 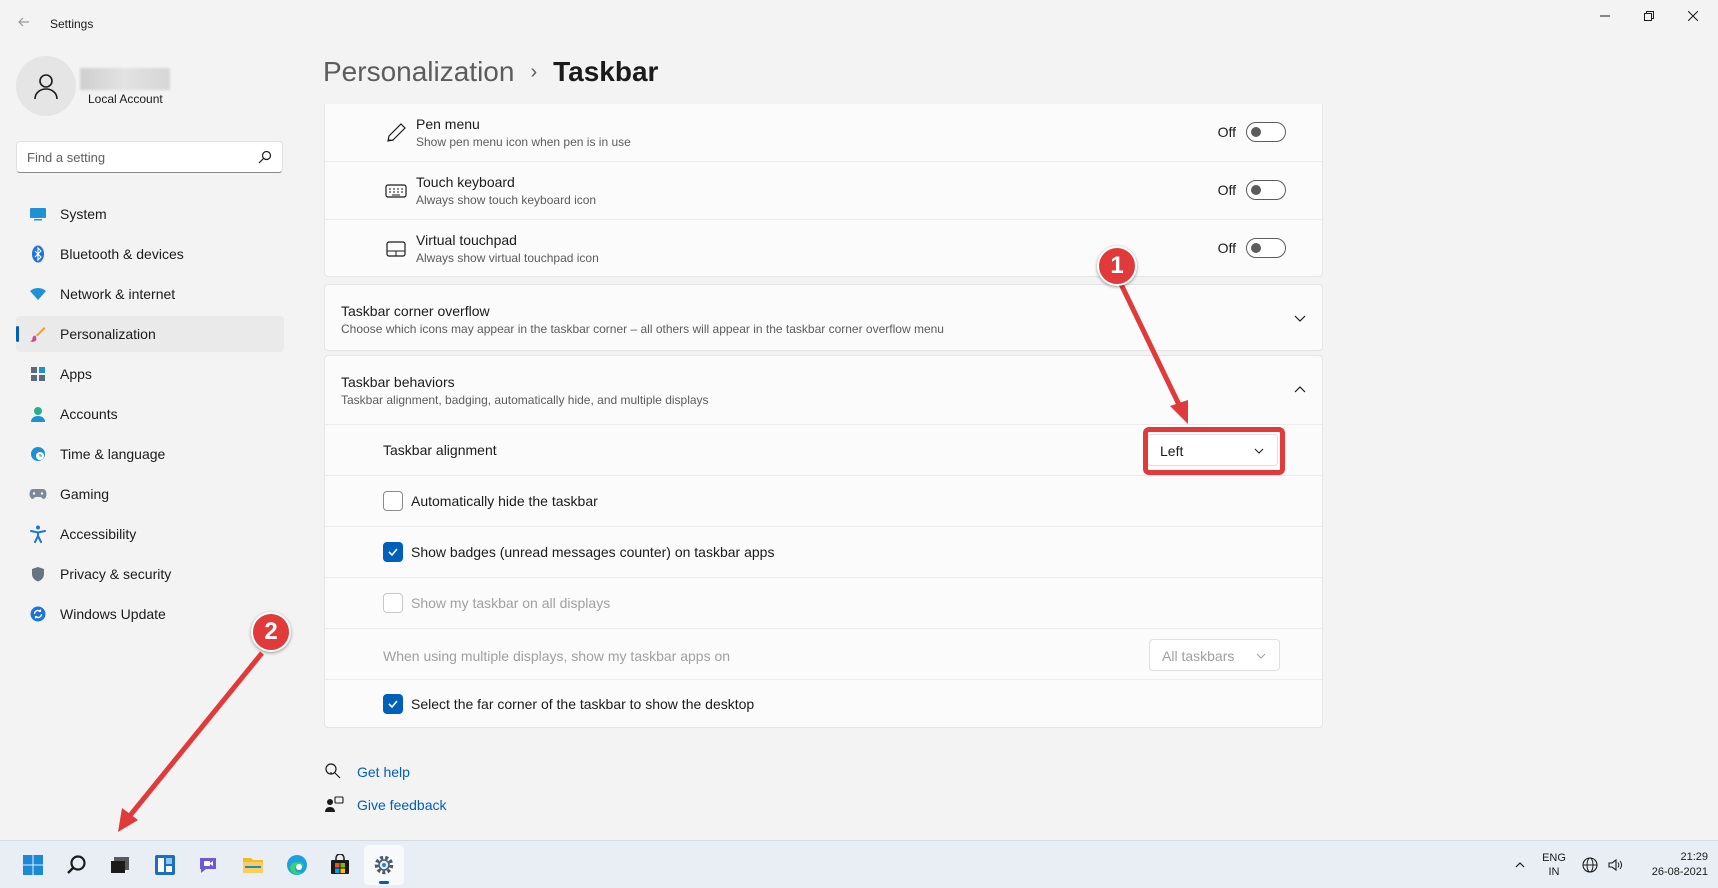 I want to click on row-description: Always show touch keyboard icon, so click(x=506, y=200).